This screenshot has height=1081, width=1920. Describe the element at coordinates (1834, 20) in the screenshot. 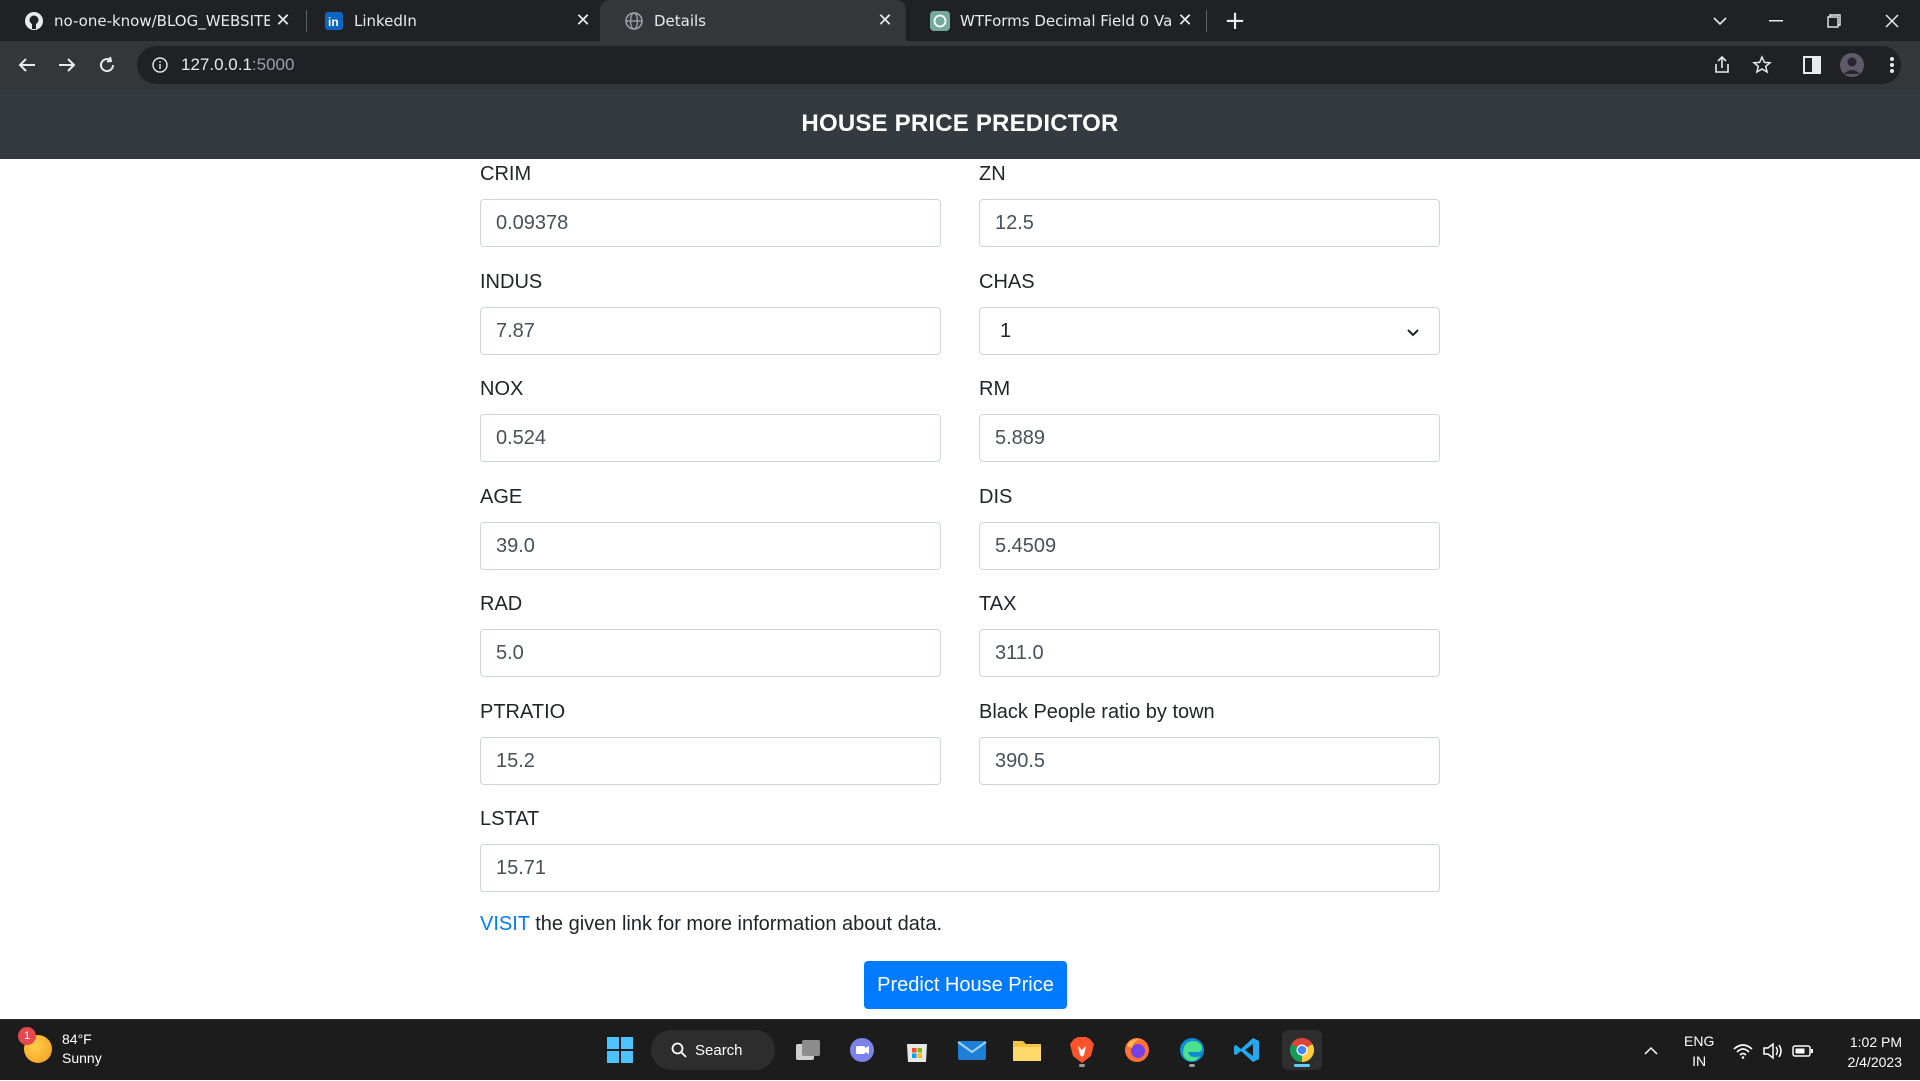

I see `restore-button` at that location.